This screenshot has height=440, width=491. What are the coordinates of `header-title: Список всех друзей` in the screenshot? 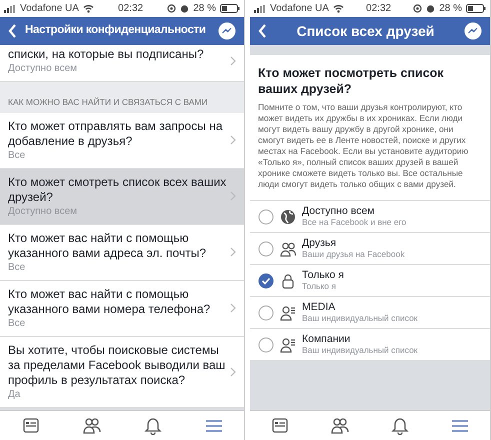 It's located at (366, 31).